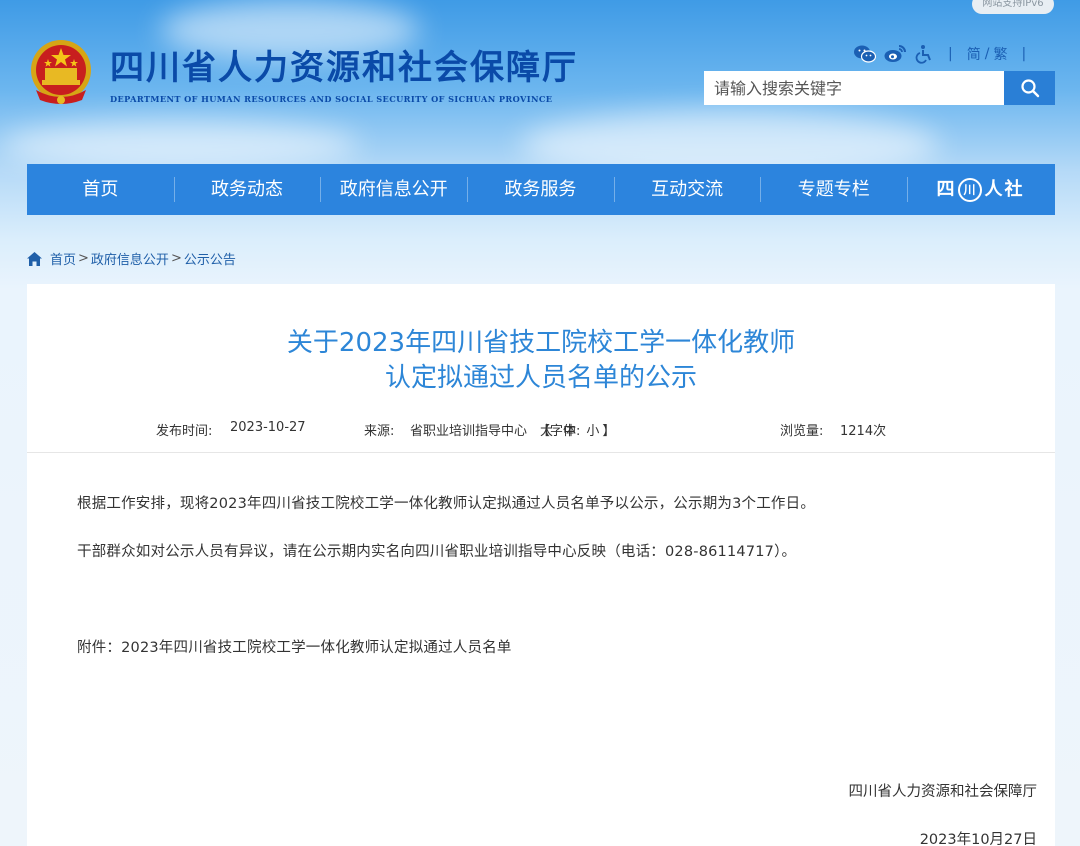 Image resolution: width=1080 pixels, height=846 pixels. What do you see at coordinates (393, 189) in the screenshot?
I see `nav-item-info-disclosure: 政府信息公开` at bounding box center [393, 189].